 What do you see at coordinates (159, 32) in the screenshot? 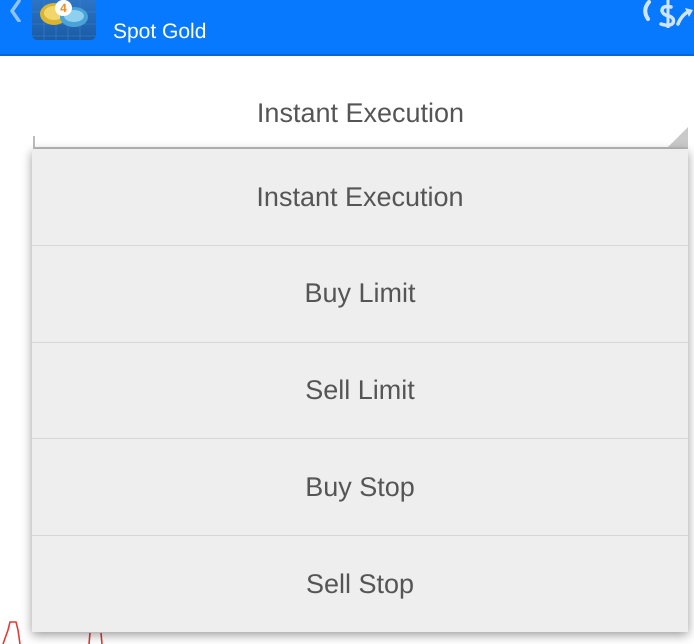
I see `symbol-subtitle: Spot Gold` at bounding box center [159, 32].